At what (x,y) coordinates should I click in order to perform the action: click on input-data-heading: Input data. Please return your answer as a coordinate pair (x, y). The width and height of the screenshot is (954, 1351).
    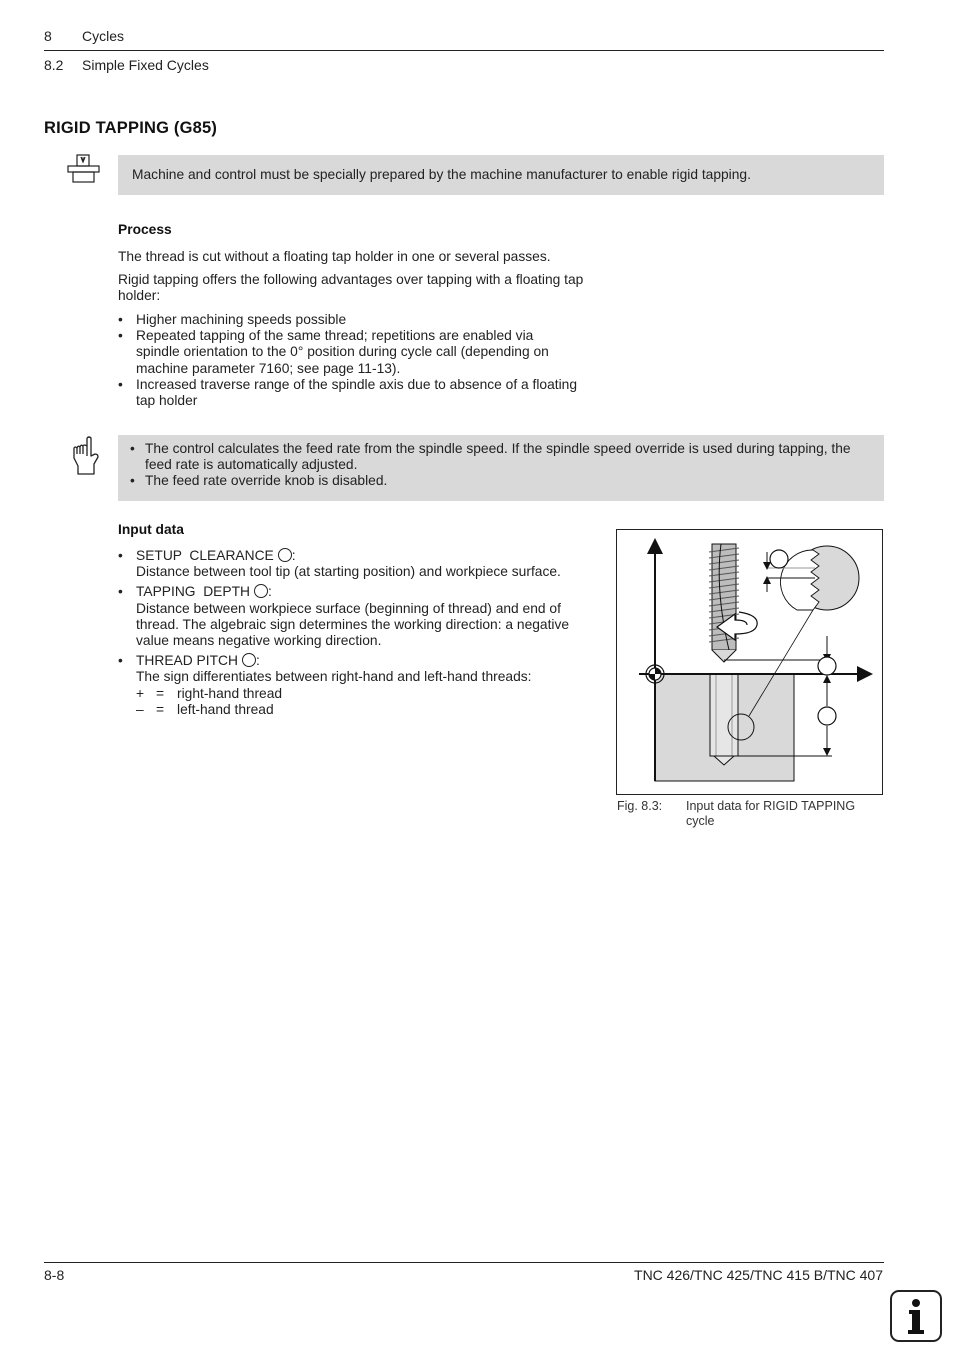
    Looking at the image, I should click on (151, 529).